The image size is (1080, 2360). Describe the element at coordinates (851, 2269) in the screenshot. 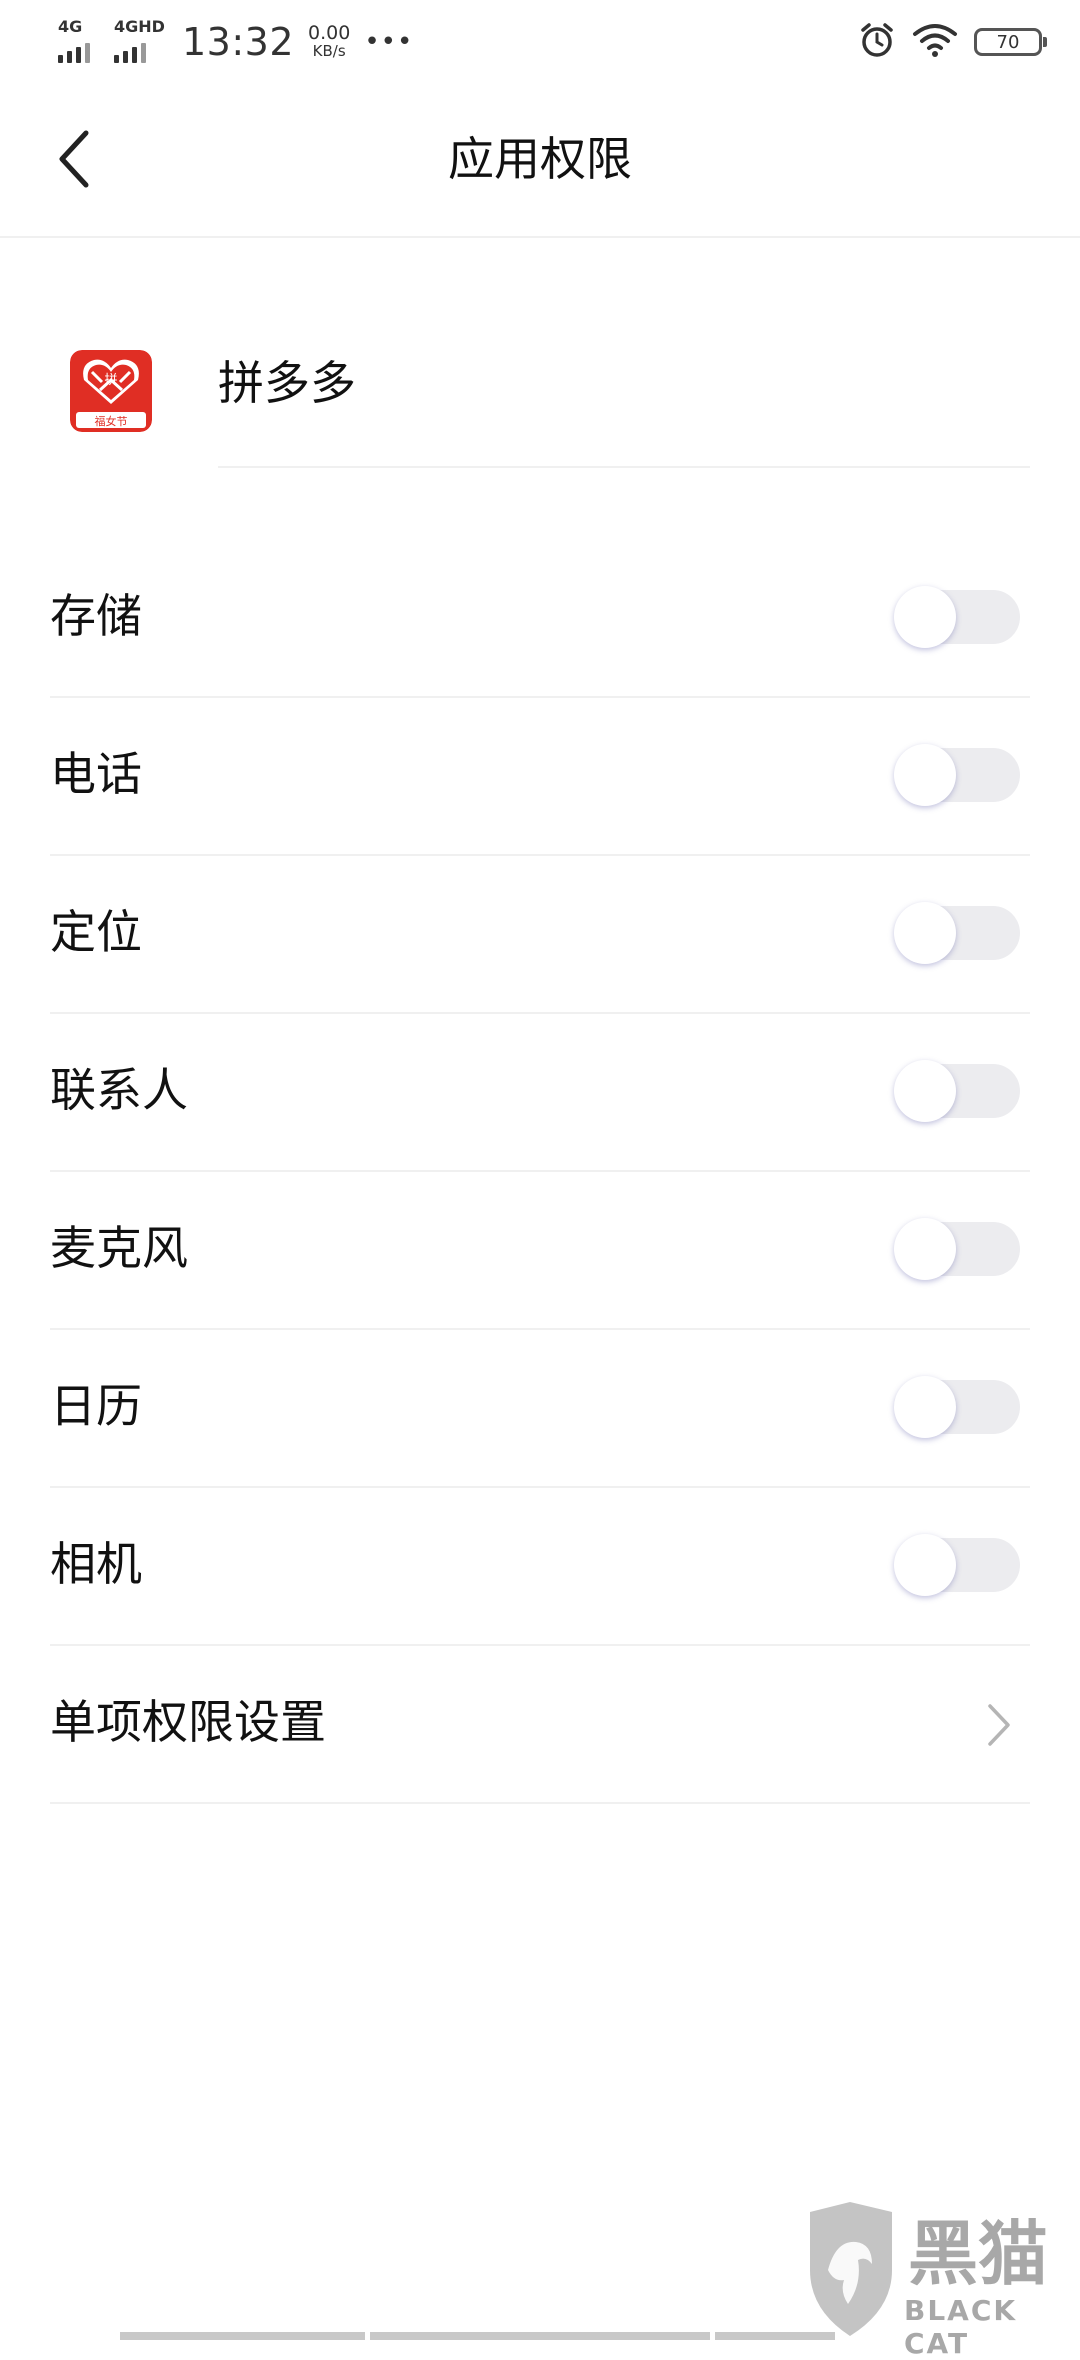

I see `cat-shield-icon` at that location.